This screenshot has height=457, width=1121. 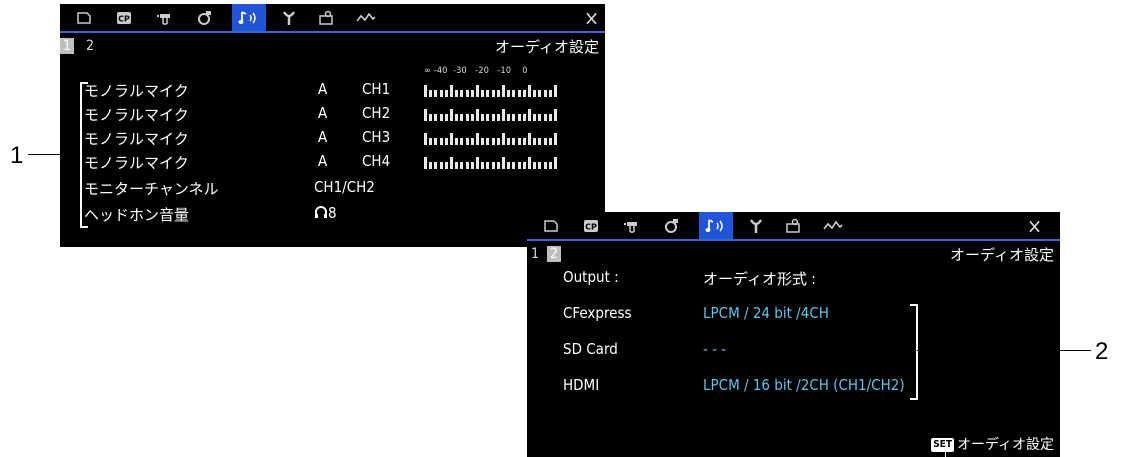 I want to click on callout-number-1: 1, so click(x=17, y=155).